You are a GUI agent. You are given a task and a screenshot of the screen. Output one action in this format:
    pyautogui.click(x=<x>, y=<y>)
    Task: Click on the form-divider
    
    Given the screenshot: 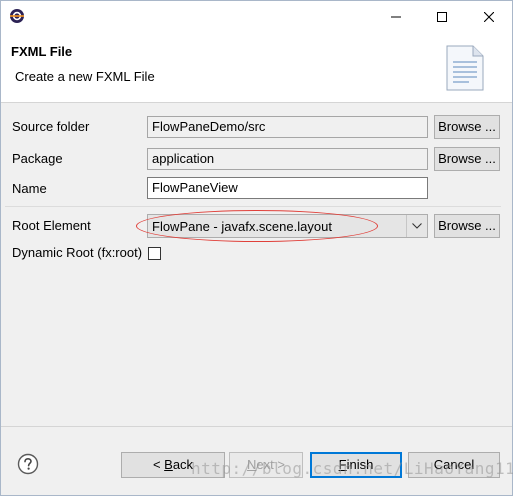 What is the action you would take?
    pyautogui.click(x=253, y=206)
    